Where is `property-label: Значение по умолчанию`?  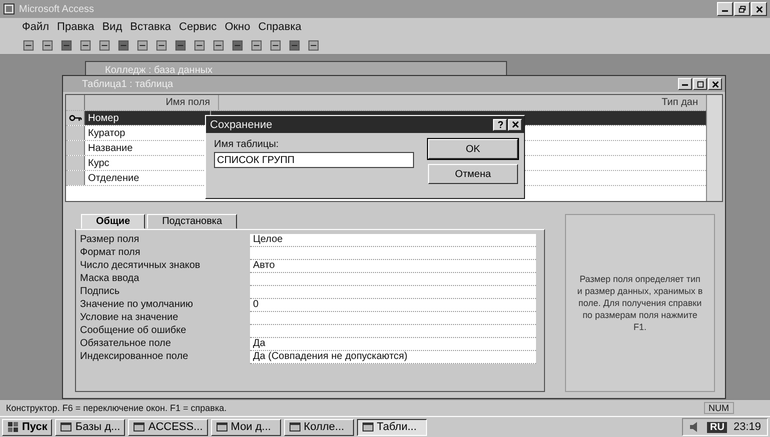
property-label: Значение по умолчанию is located at coordinates (137, 305).